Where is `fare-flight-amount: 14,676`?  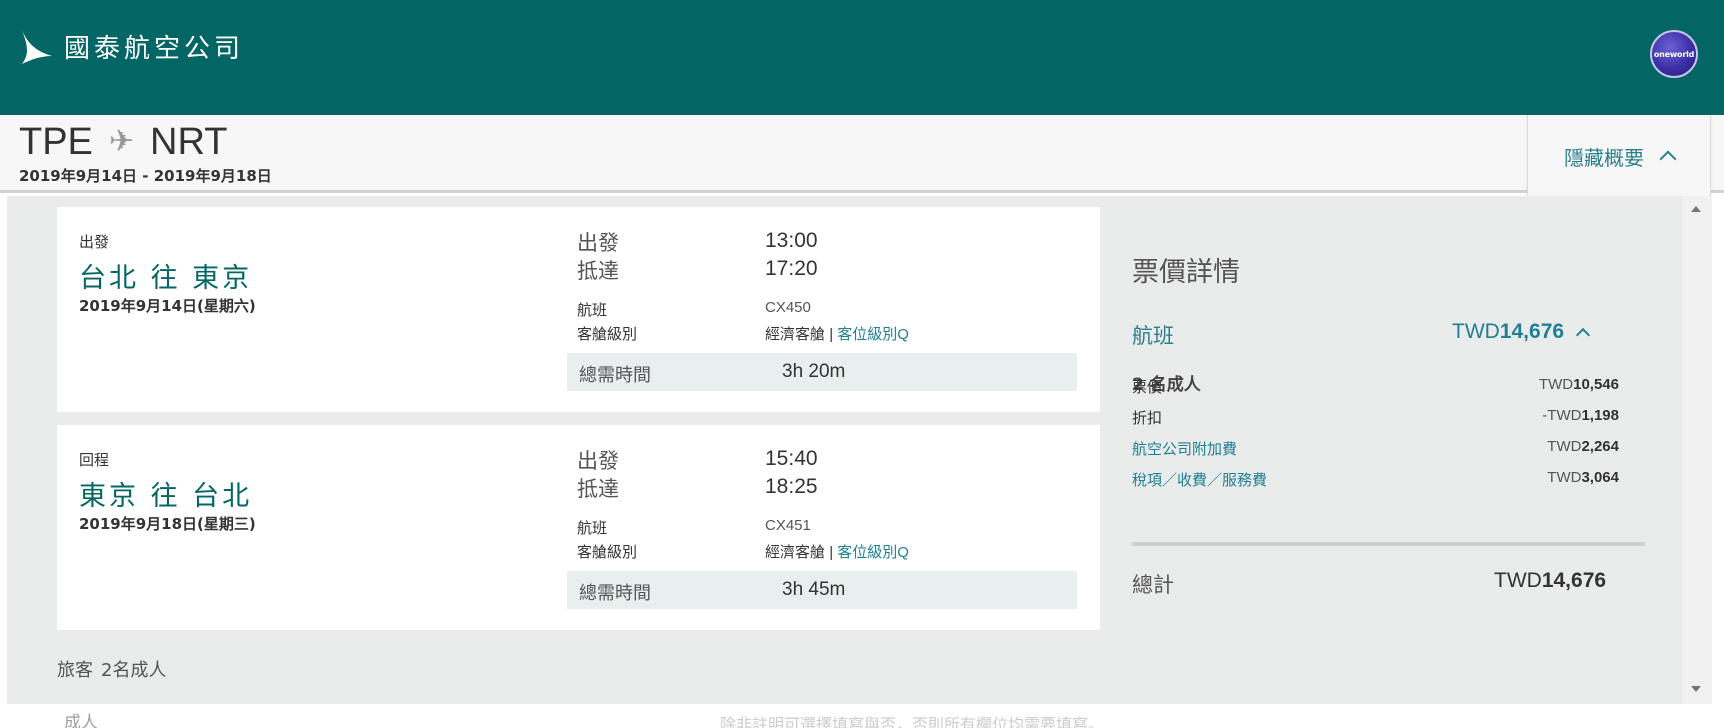 fare-flight-amount: 14,676 is located at coordinates (1532, 331).